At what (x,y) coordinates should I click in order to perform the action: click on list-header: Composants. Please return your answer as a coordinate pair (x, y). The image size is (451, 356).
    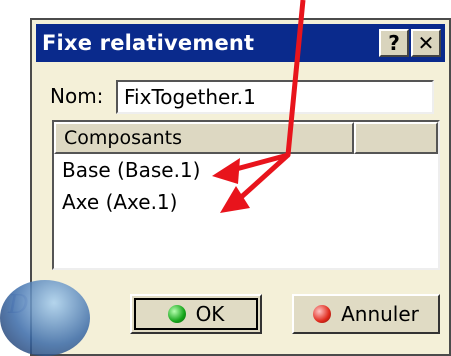
    Looking at the image, I should click on (246, 138).